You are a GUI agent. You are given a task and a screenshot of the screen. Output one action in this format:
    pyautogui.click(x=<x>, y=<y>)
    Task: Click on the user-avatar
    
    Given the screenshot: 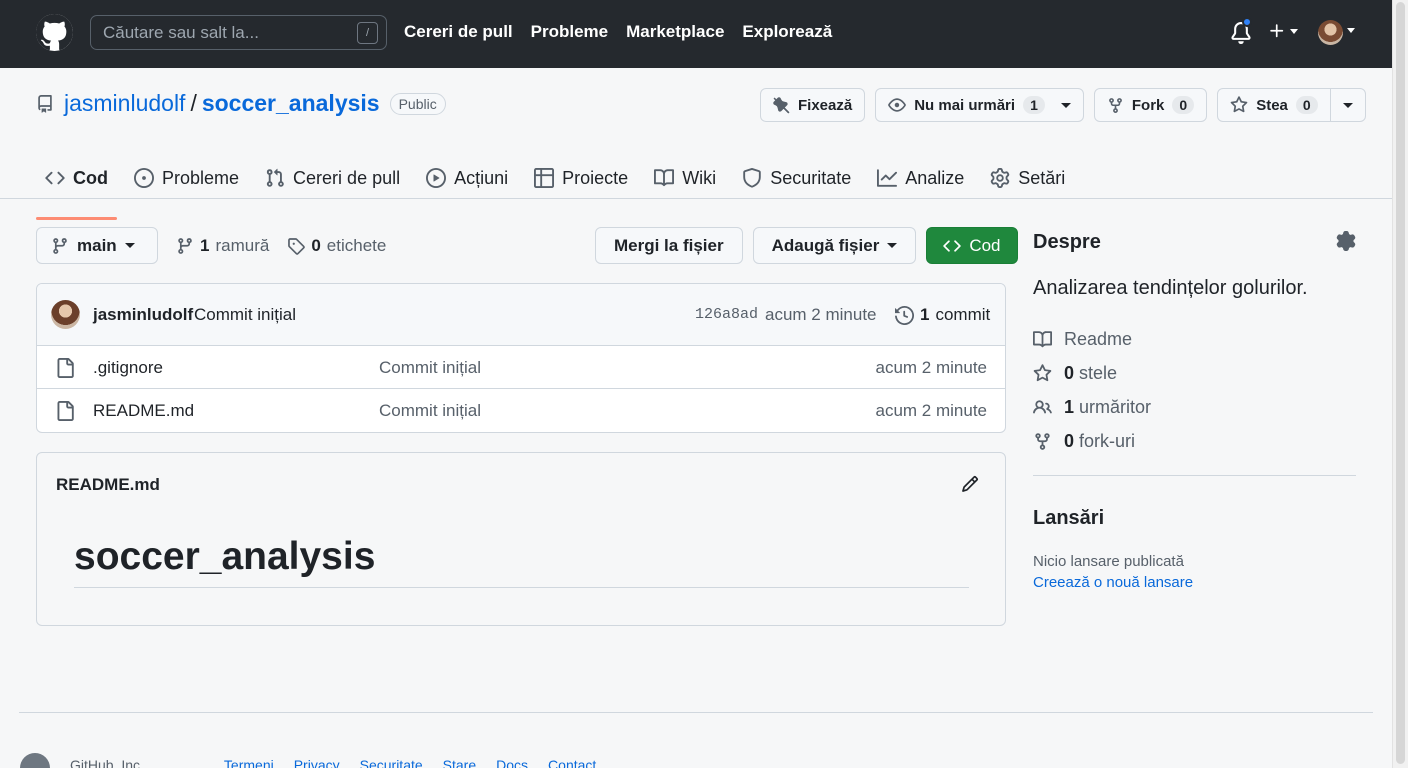 What is the action you would take?
    pyautogui.click(x=1330, y=32)
    